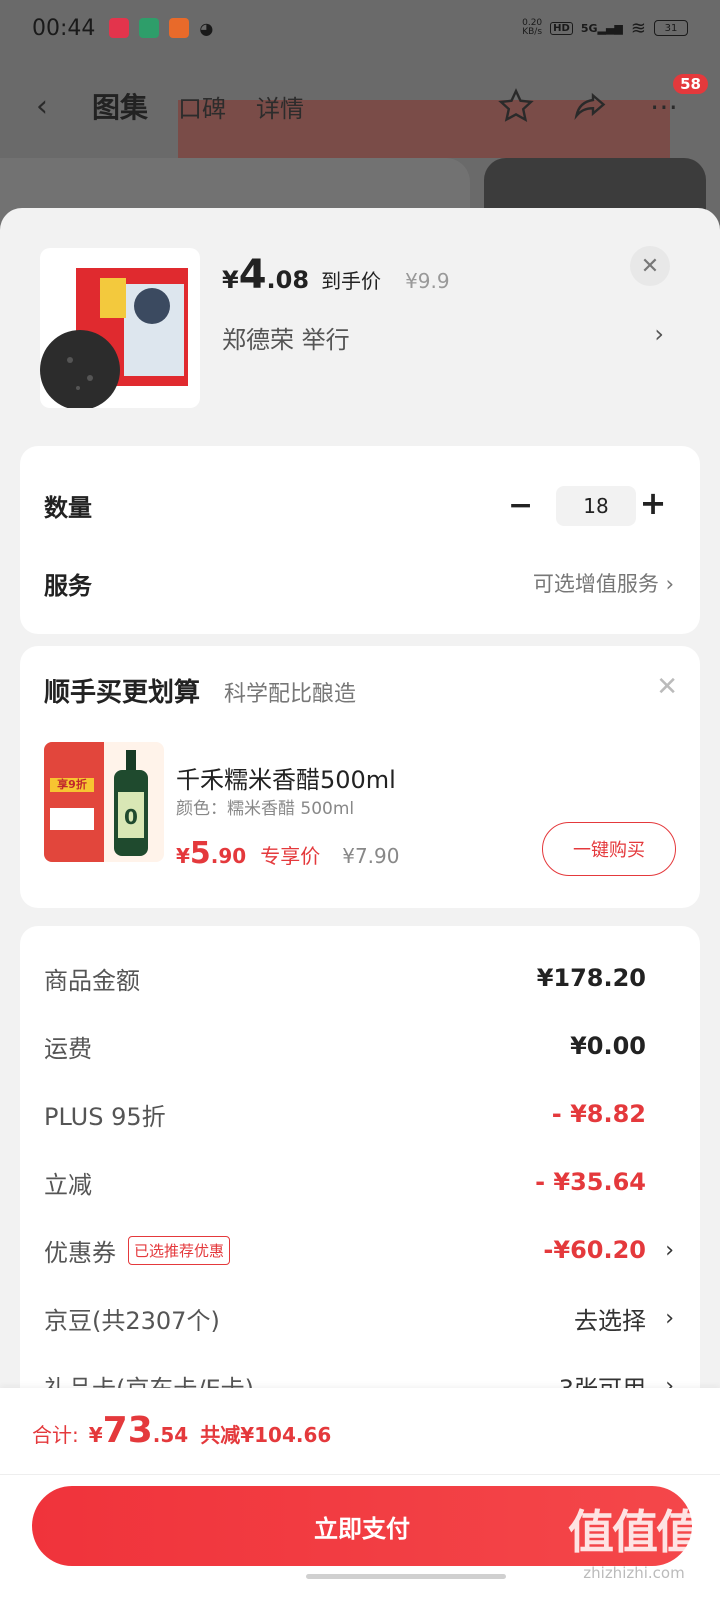 The height and width of the screenshot is (1600, 720). I want to click on tab-gallery: 图集, so click(120, 106).